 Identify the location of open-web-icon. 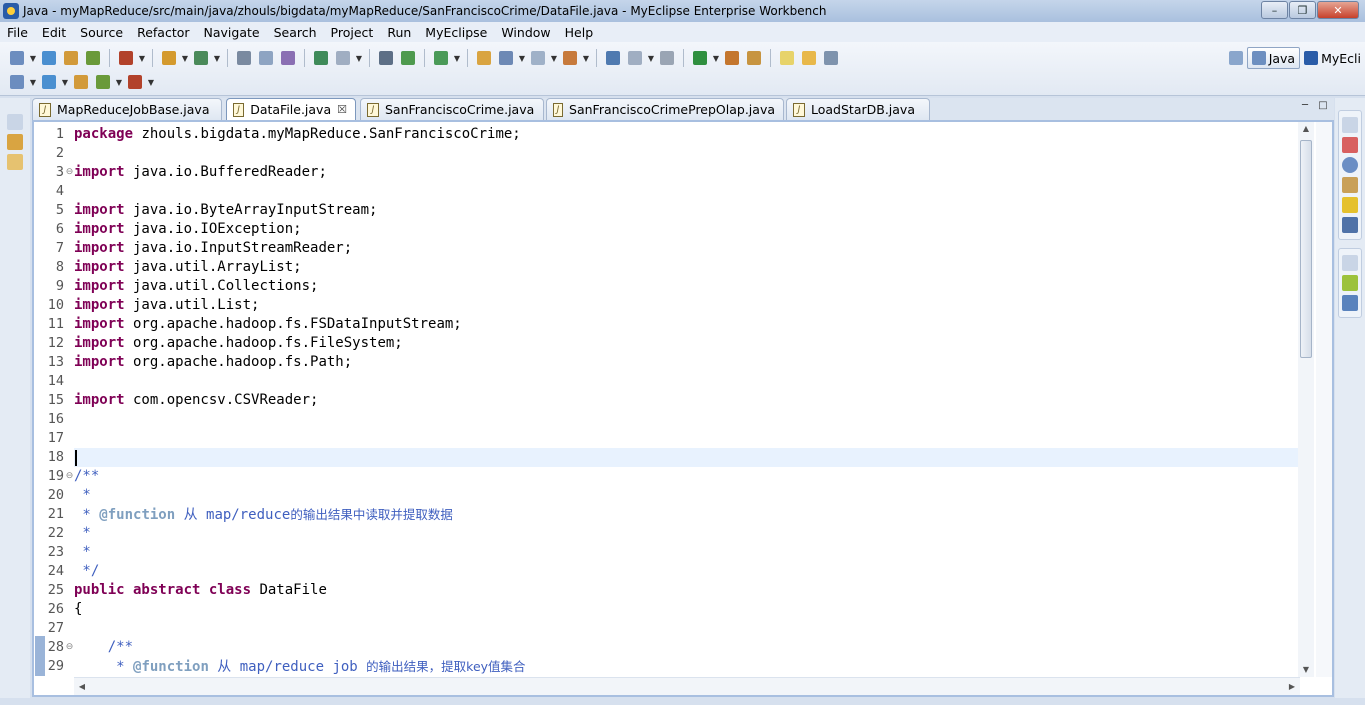
(408, 58).